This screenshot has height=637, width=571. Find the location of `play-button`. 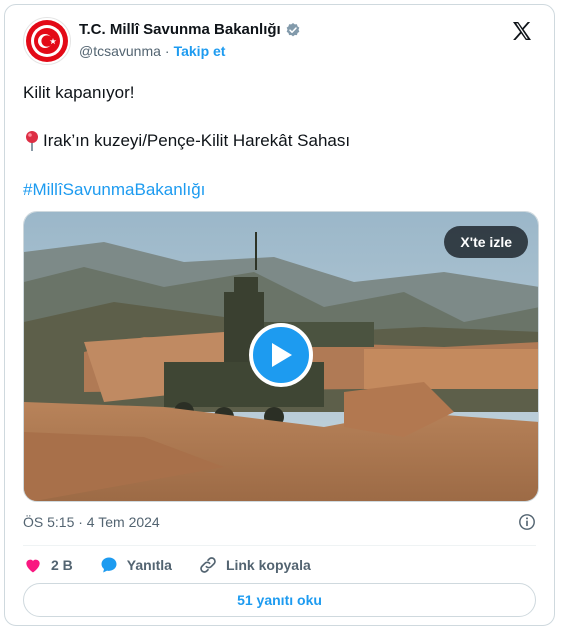

play-button is located at coordinates (281, 355).